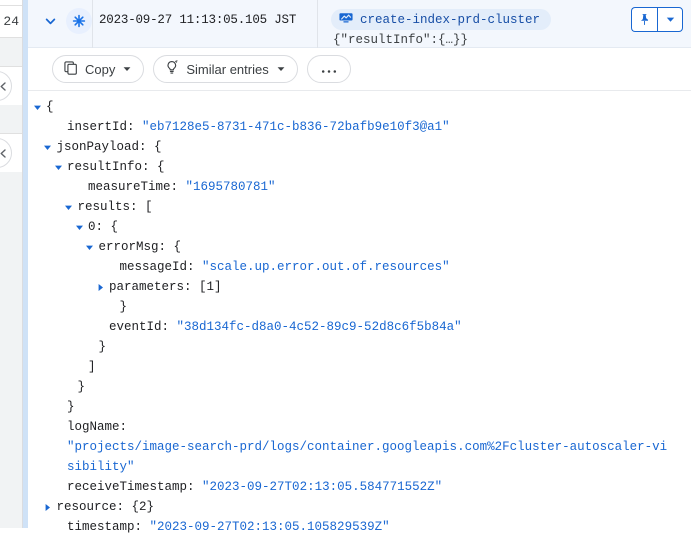  Describe the element at coordinates (103, 227) in the screenshot. I see `json-row-text: 0: {` at that location.